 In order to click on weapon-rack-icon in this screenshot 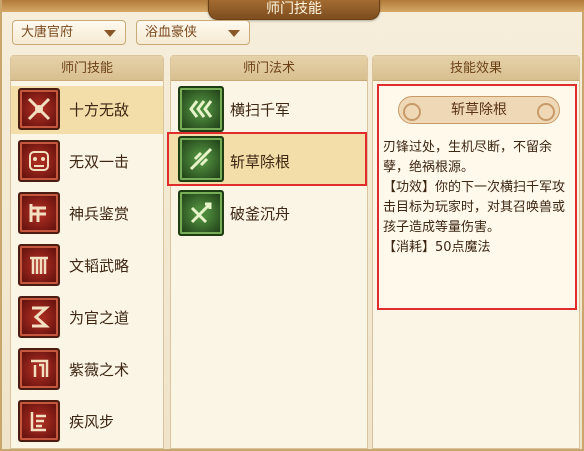, I will do `click(39, 213)`.